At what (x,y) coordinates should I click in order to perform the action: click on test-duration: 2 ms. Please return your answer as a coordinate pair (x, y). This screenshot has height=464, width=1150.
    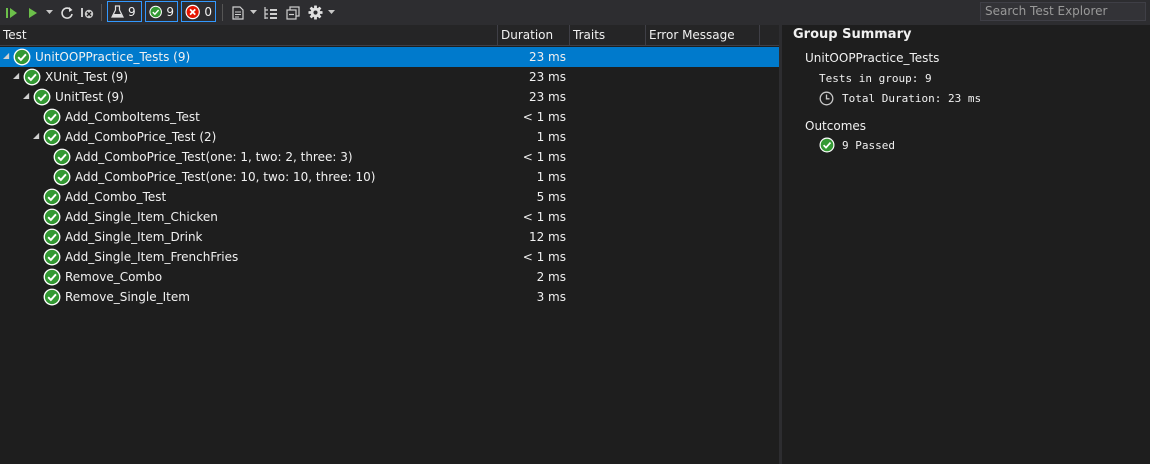
    Looking at the image, I should click on (551, 277).